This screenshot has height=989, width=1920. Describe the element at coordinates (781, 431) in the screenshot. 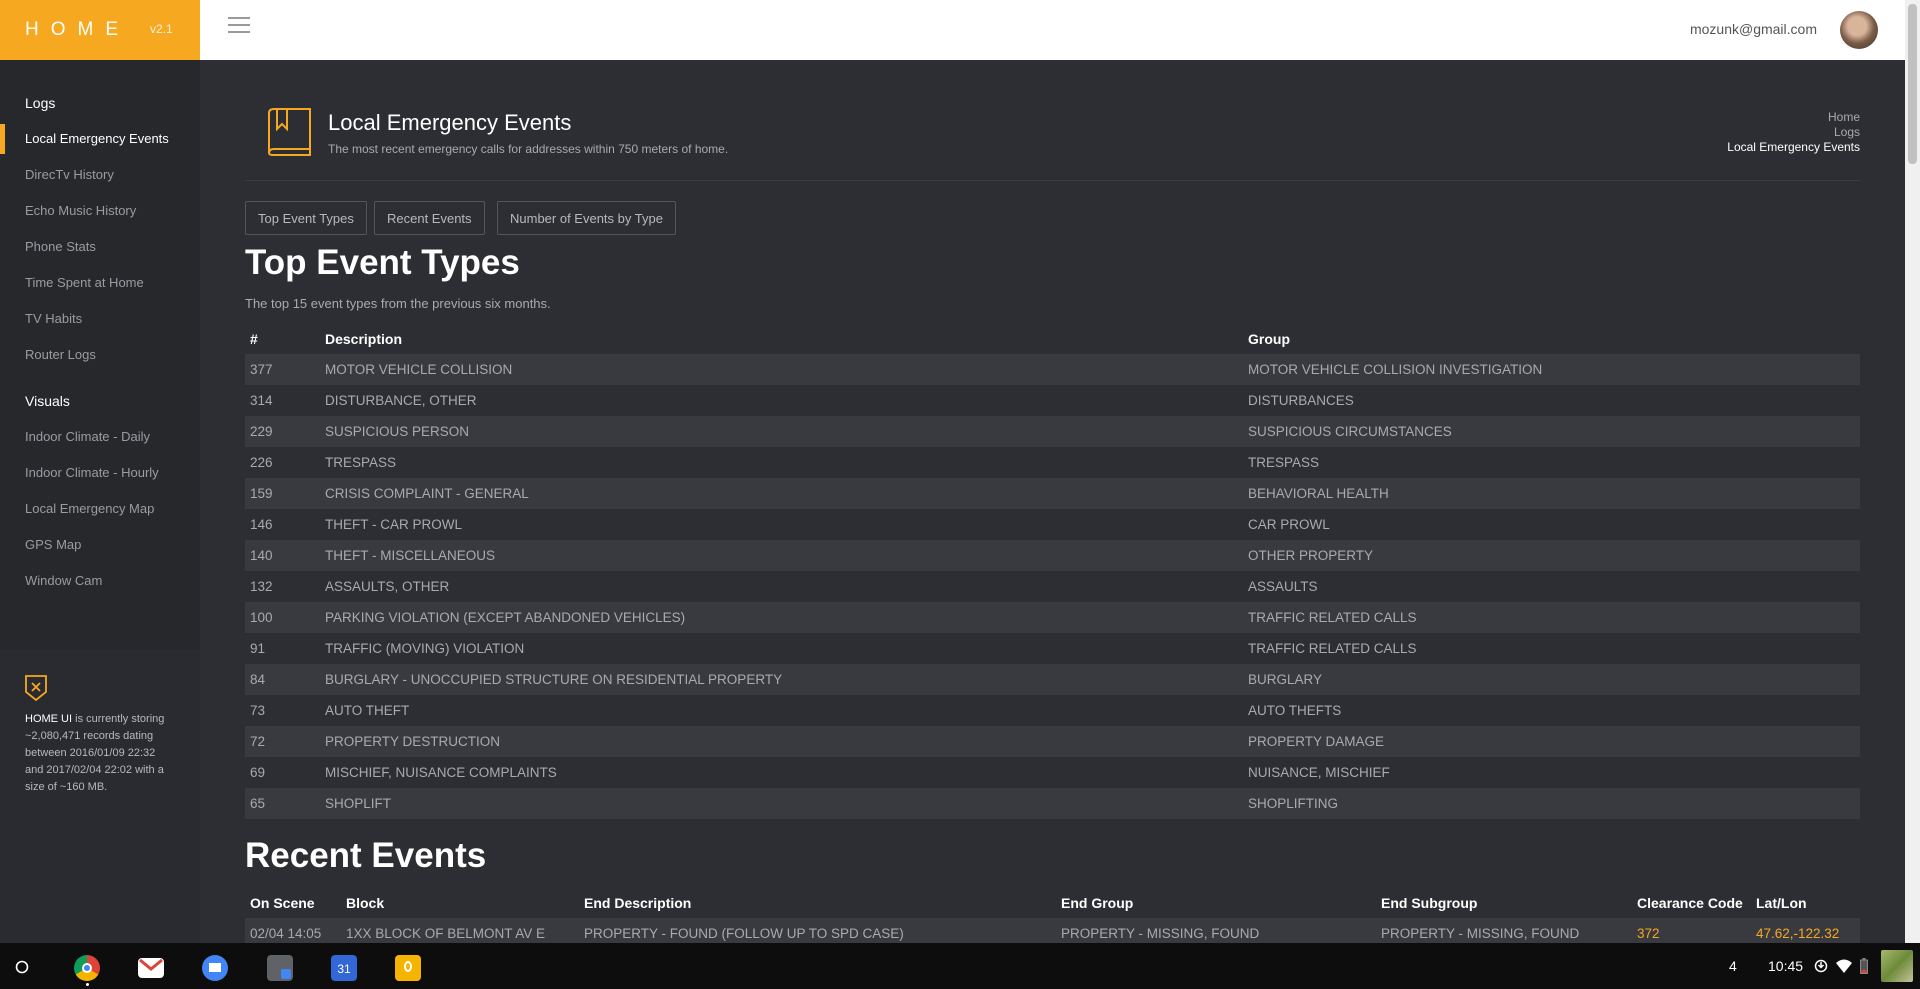

I see `cell-description: SUSPICIOUS PERSON` at that location.